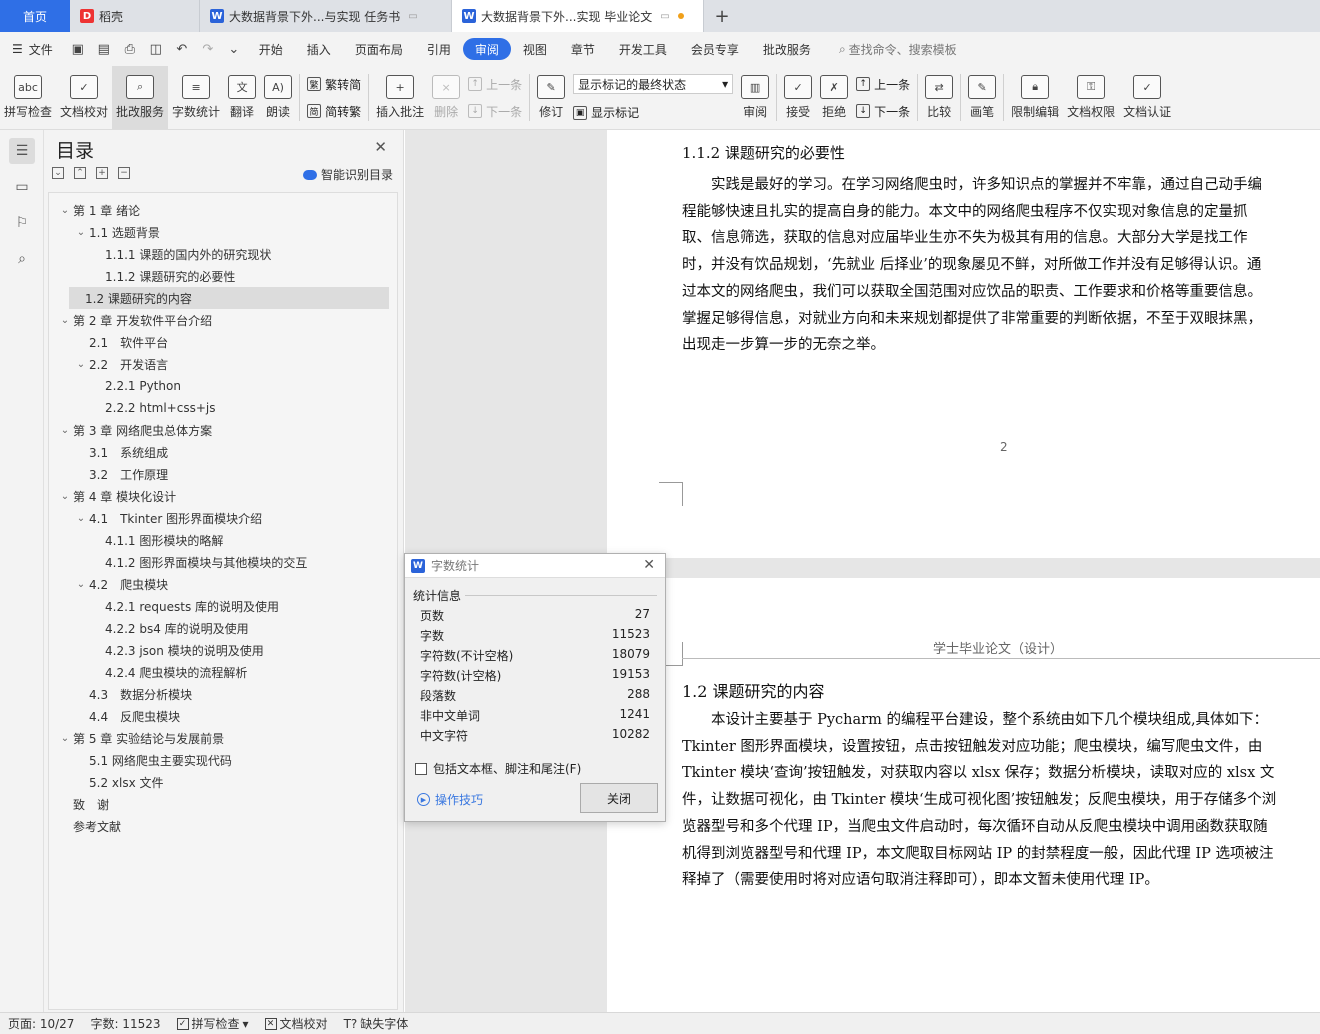 The image size is (1320, 1034). Describe the element at coordinates (296, 1023) in the screenshot. I see `proofread-status: ✕ 文档校对` at that location.